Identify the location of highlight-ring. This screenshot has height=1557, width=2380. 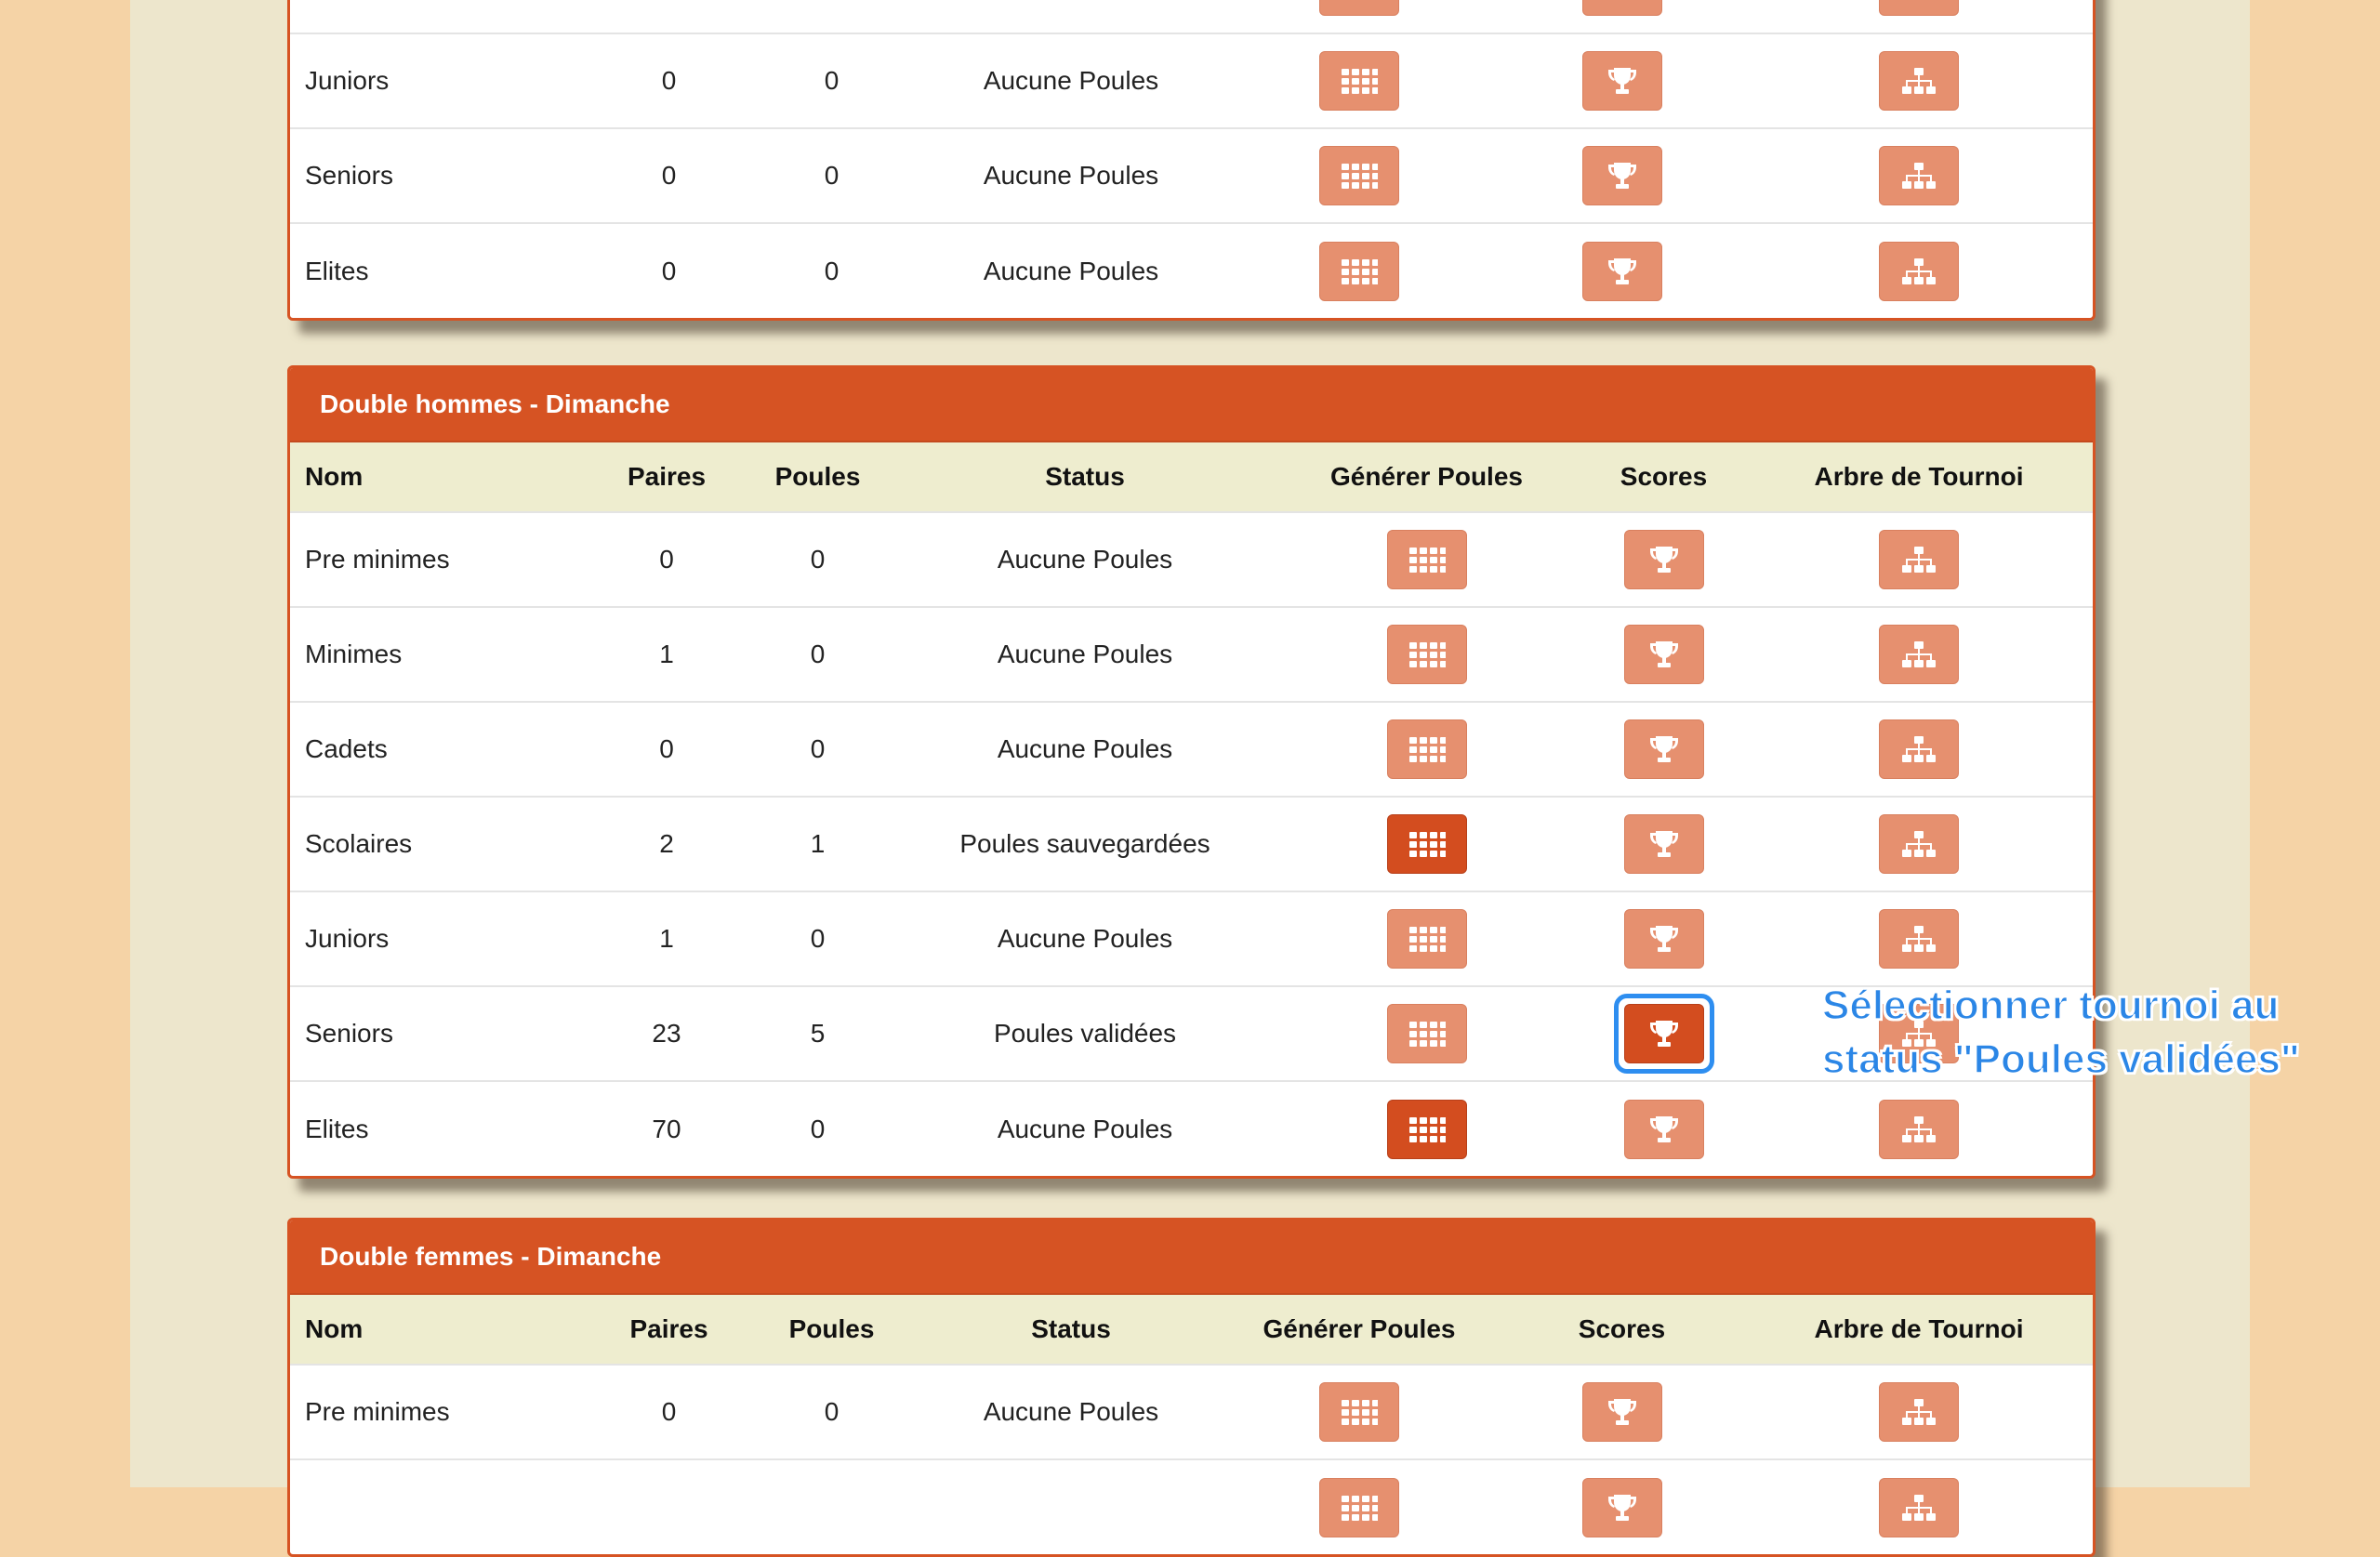
(1663, 1034).